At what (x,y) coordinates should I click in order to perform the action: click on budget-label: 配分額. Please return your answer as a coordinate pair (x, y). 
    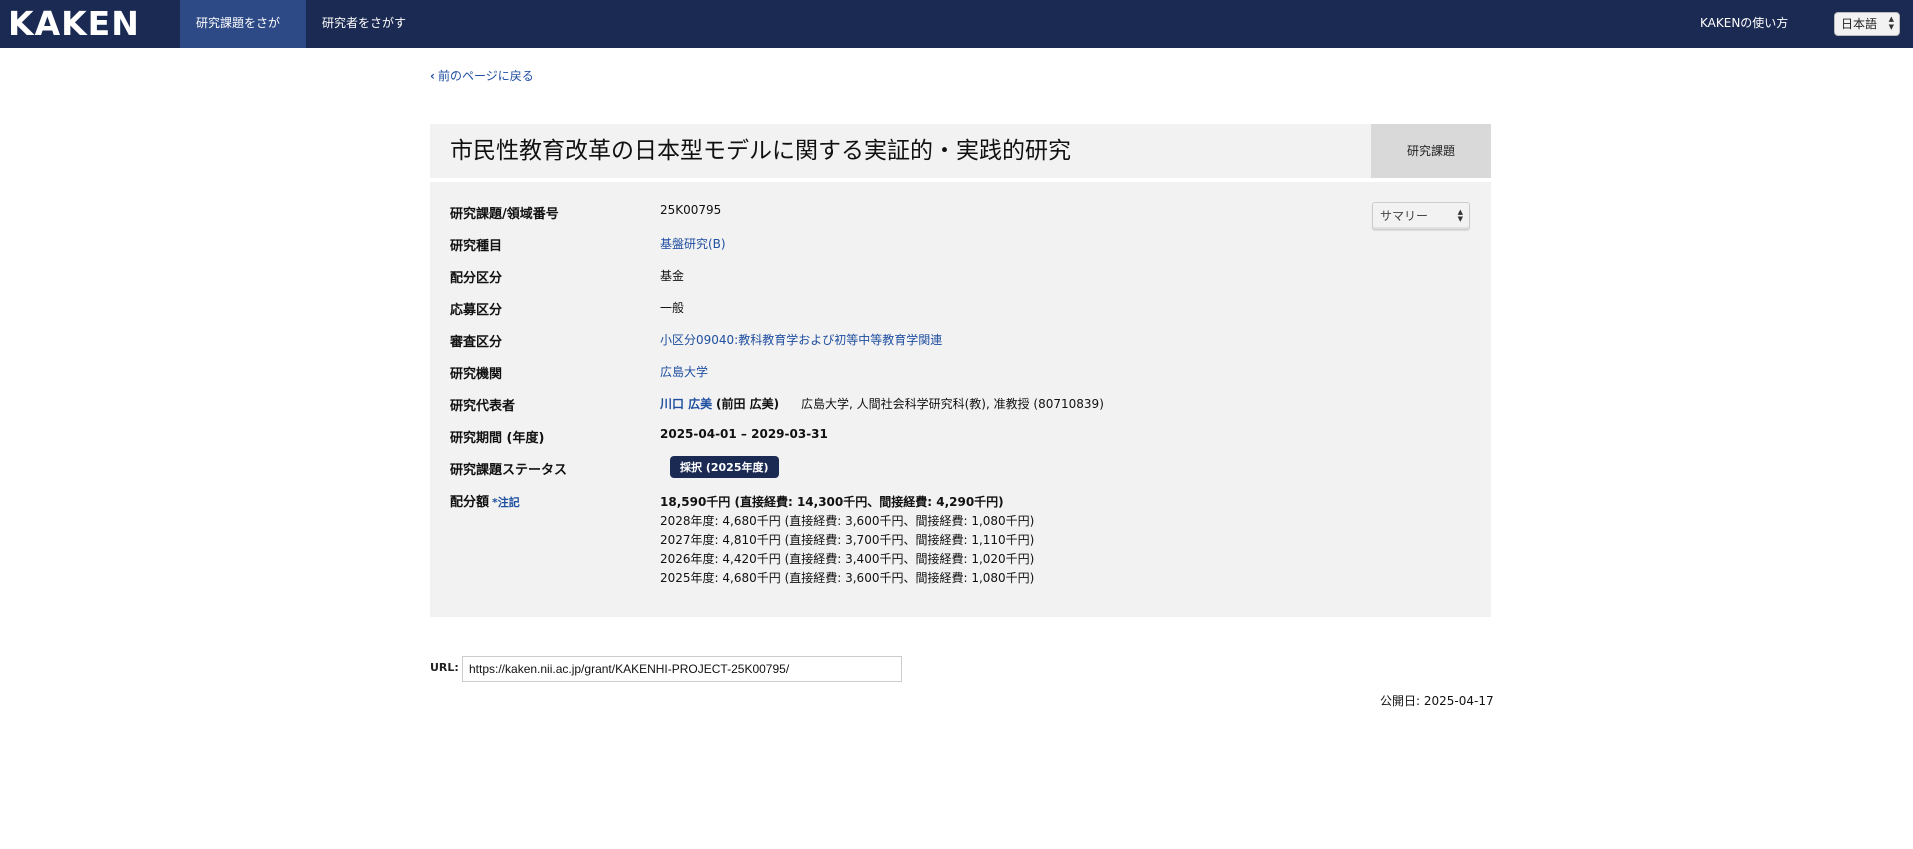
    Looking at the image, I should click on (470, 502).